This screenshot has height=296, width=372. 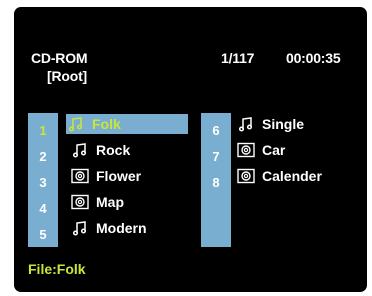 I want to click on item-number: 2, so click(x=43, y=156).